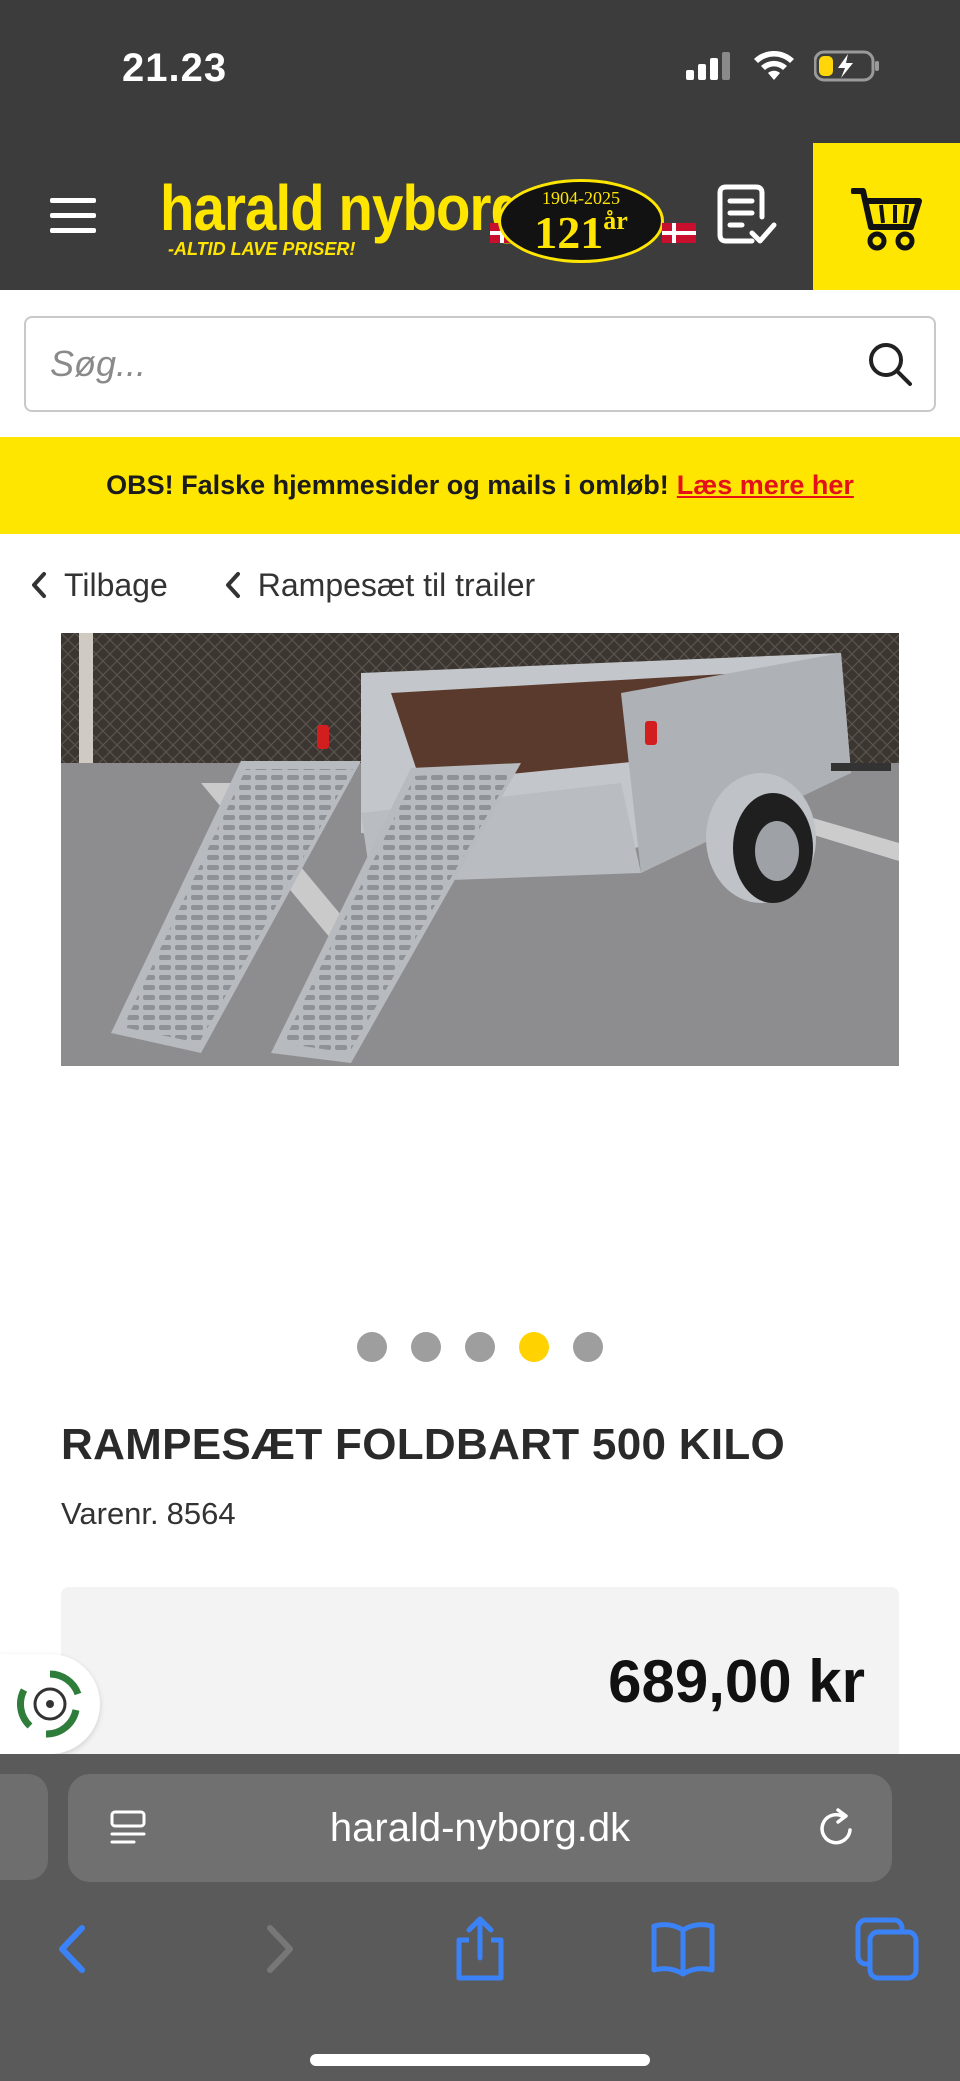 Image resolution: width=960 pixels, height=2081 pixels. Describe the element at coordinates (262, 249) in the screenshot. I see `logo-tagline: -ALTID LAVE PRISER!` at that location.